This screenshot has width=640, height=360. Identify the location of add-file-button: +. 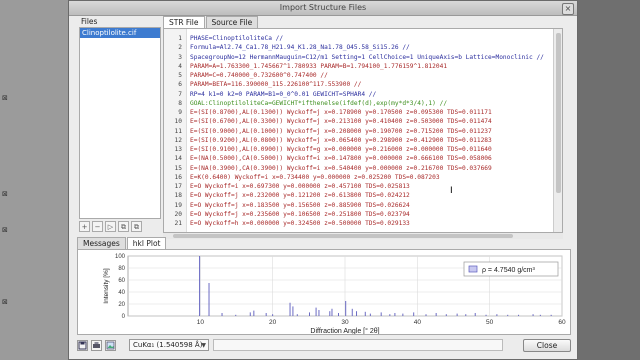
(84, 226).